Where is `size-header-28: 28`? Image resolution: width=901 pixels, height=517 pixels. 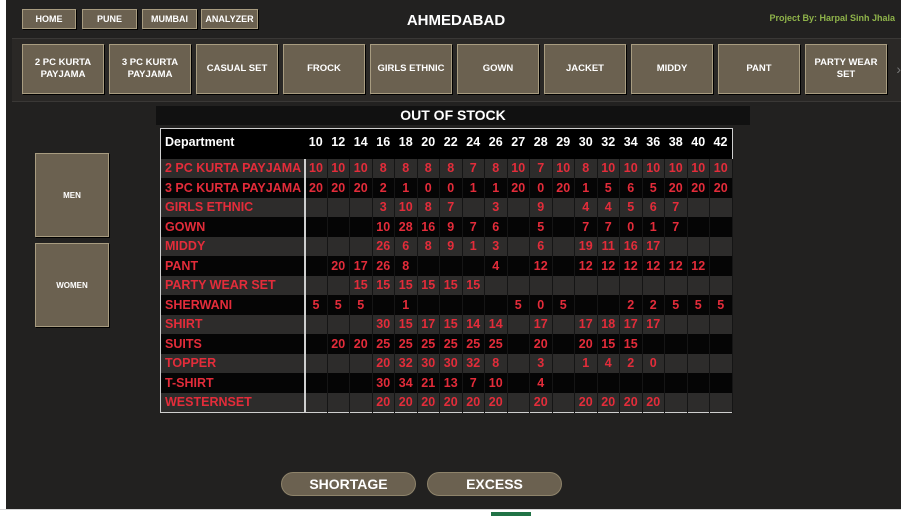 size-header-28: 28 is located at coordinates (540, 142).